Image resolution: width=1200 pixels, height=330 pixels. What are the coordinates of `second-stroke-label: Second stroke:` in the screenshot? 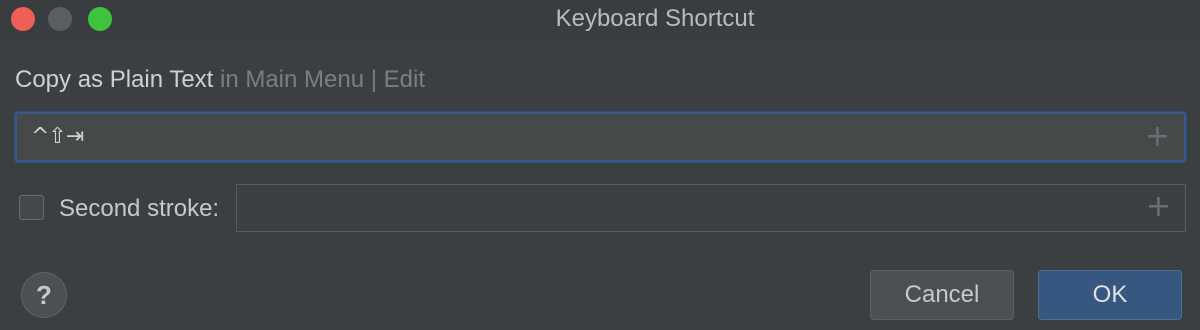 It's located at (139, 208).